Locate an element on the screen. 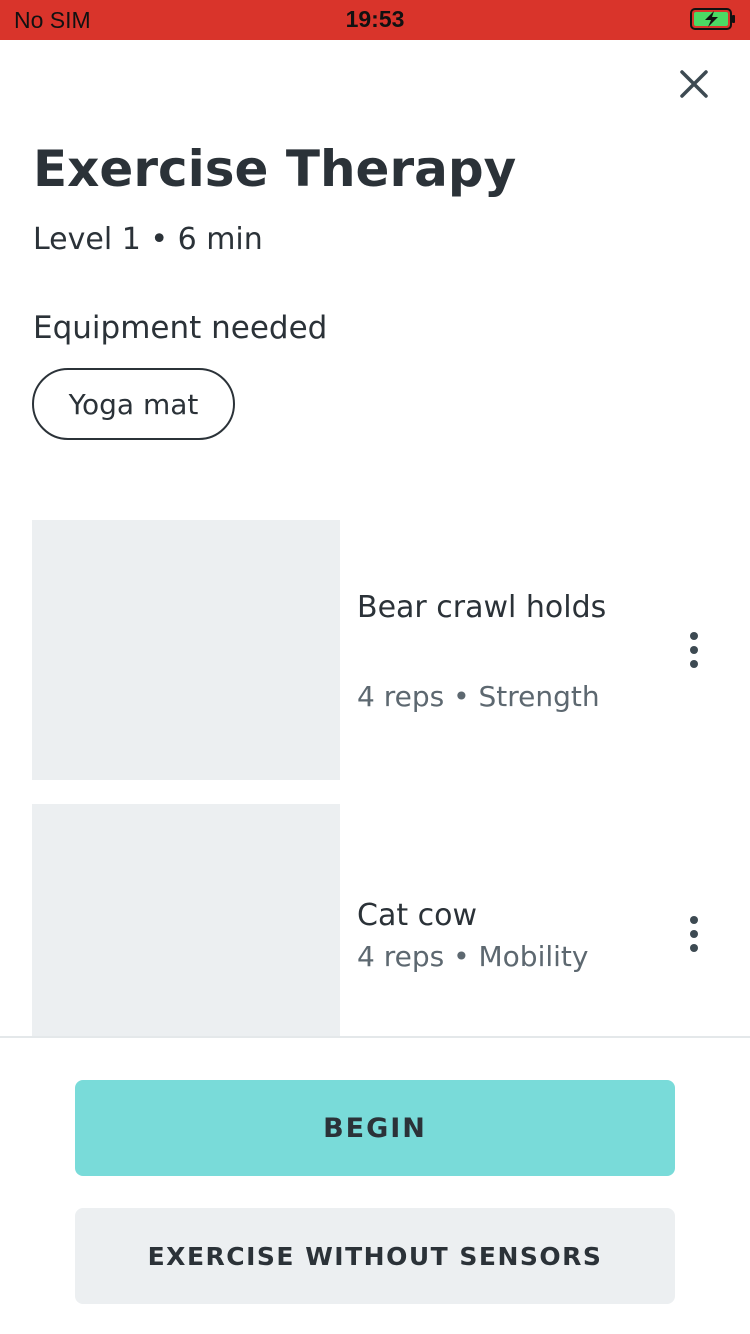 This screenshot has width=750, height=1334. equipment-chip-yoga-mat: Yoga mat is located at coordinates (133, 404).